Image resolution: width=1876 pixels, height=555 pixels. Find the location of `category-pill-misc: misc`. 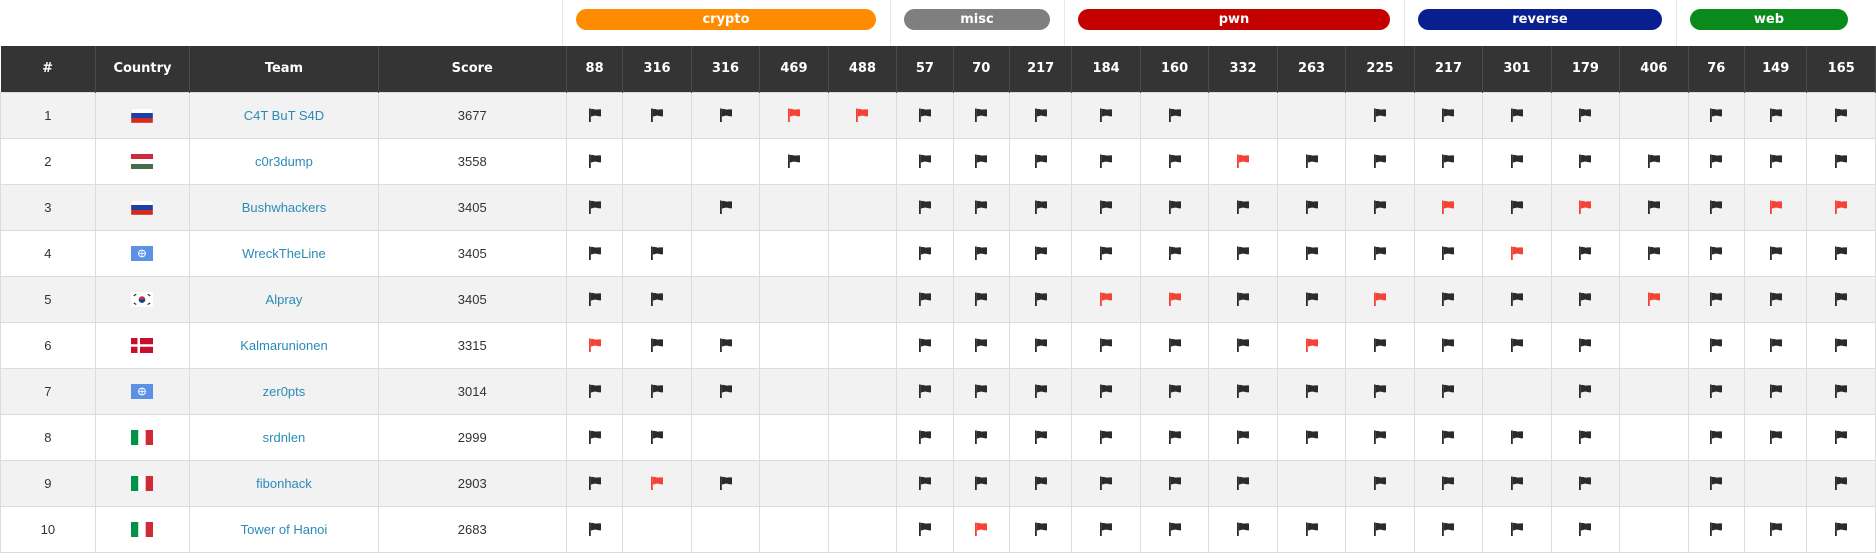

category-pill-misc: misc is located at coordinates (977, 19).